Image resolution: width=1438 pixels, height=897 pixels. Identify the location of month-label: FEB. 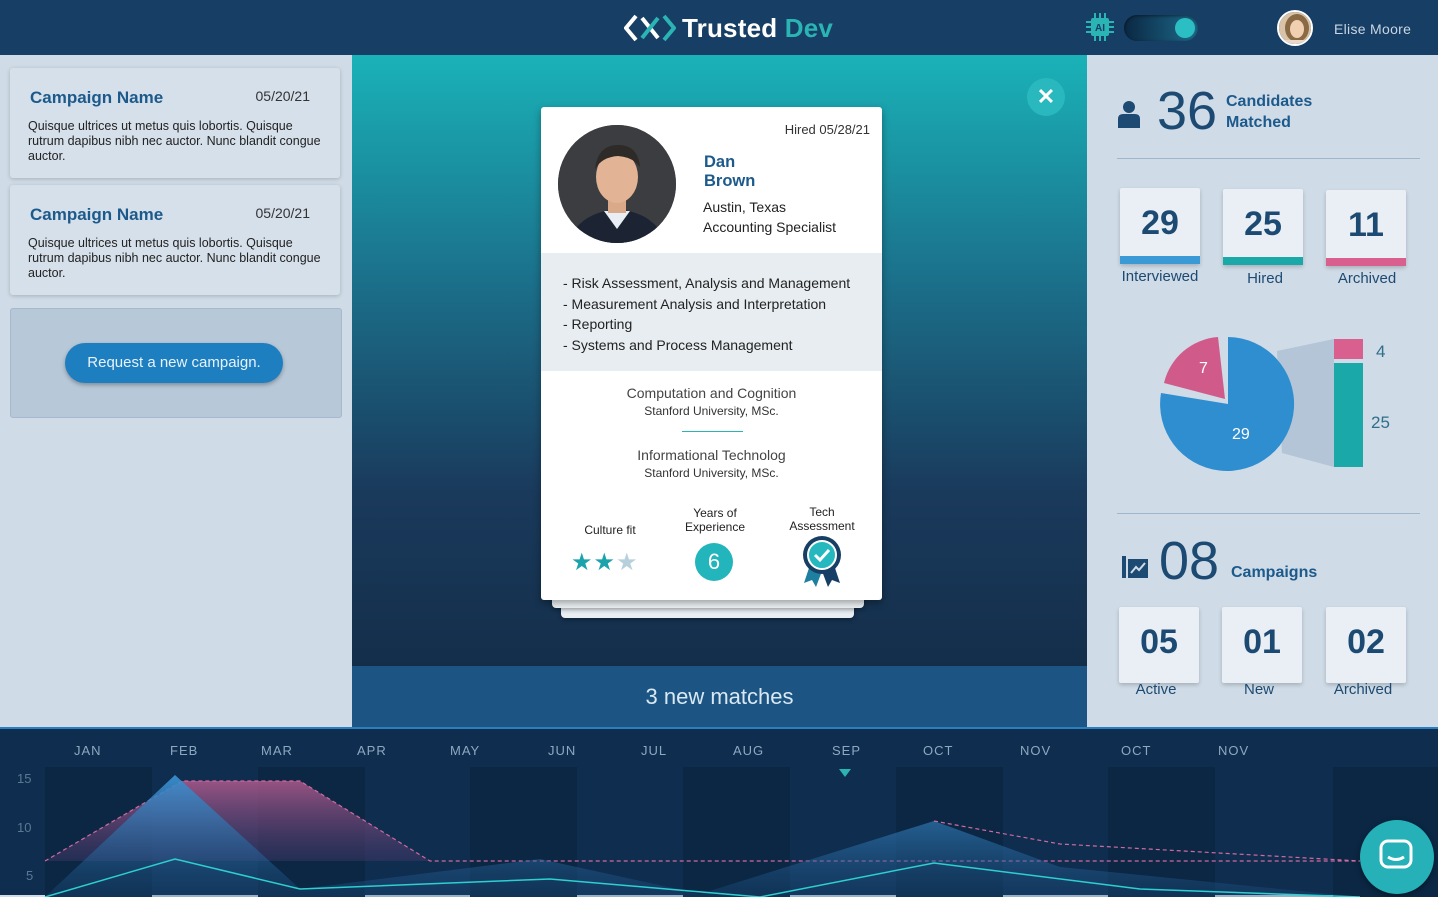
(184, 750).